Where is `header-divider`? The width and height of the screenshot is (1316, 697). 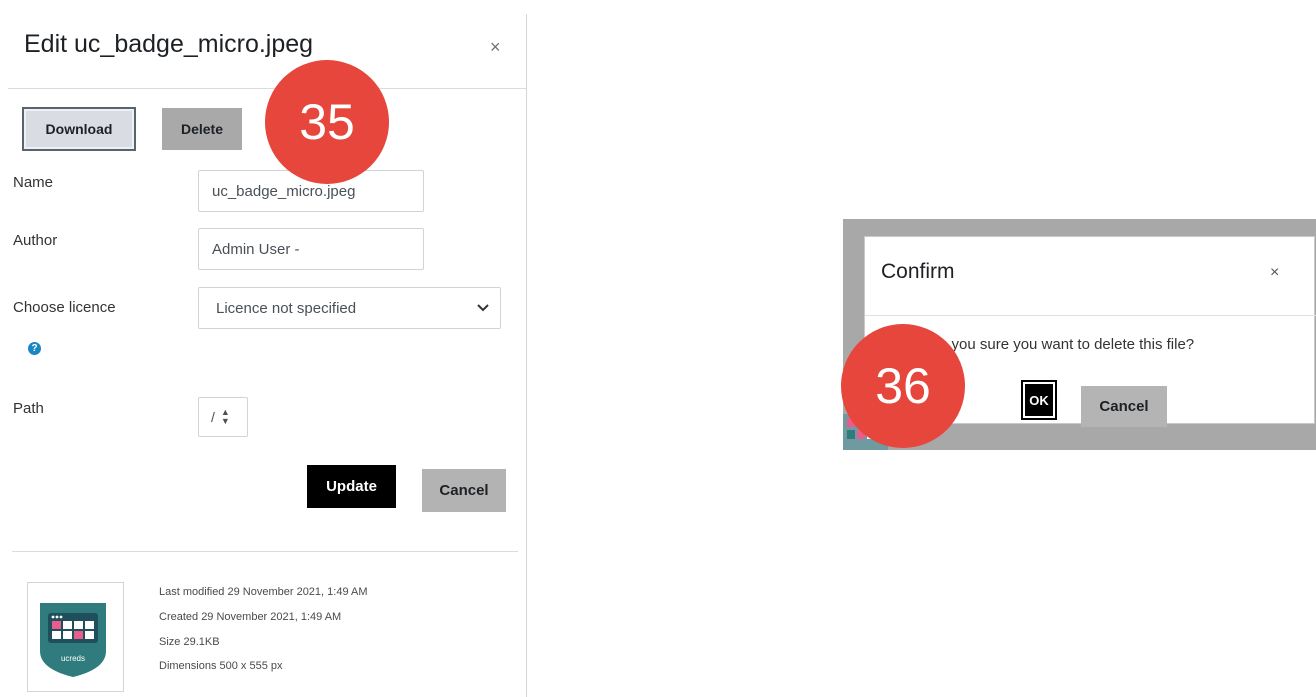 header-divider is located at coordinates (267, 88).